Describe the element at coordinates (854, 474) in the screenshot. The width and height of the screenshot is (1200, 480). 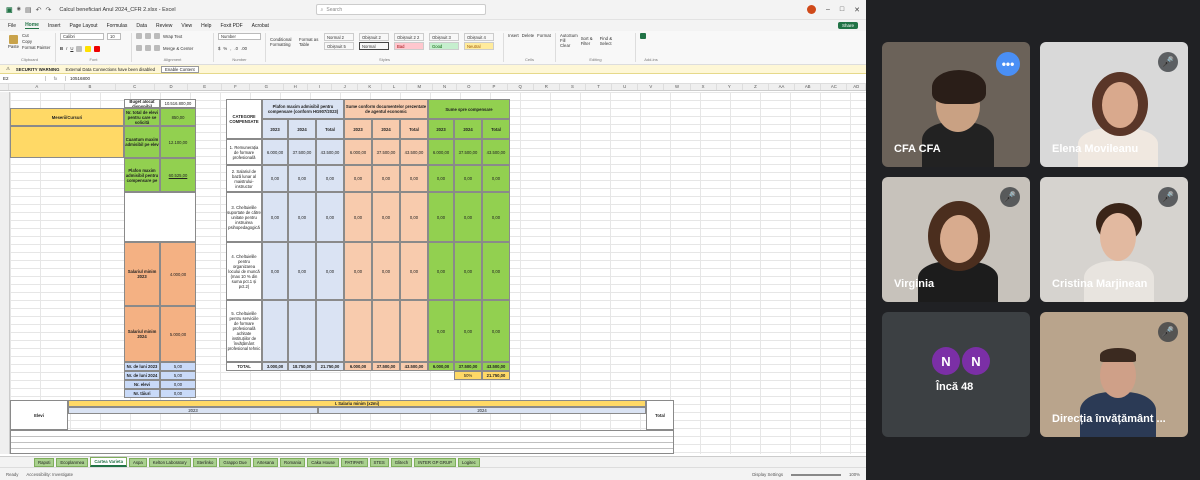
I see `zoom-level: 100%` at that location.